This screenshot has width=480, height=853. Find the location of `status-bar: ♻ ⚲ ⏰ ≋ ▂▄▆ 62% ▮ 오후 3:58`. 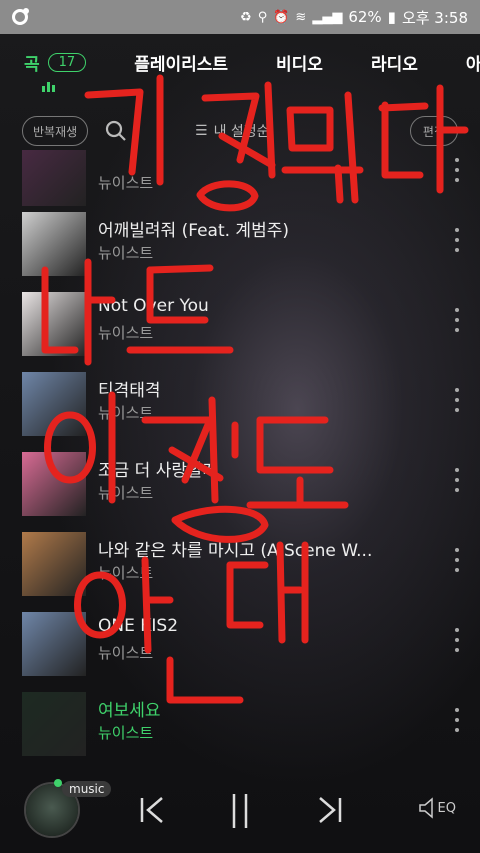

status-bar: ♻ ⚲ ⏰ ≋ ▂▄▆ 62% ▮ 오후 3:58 is located at coordinates (240, 17).